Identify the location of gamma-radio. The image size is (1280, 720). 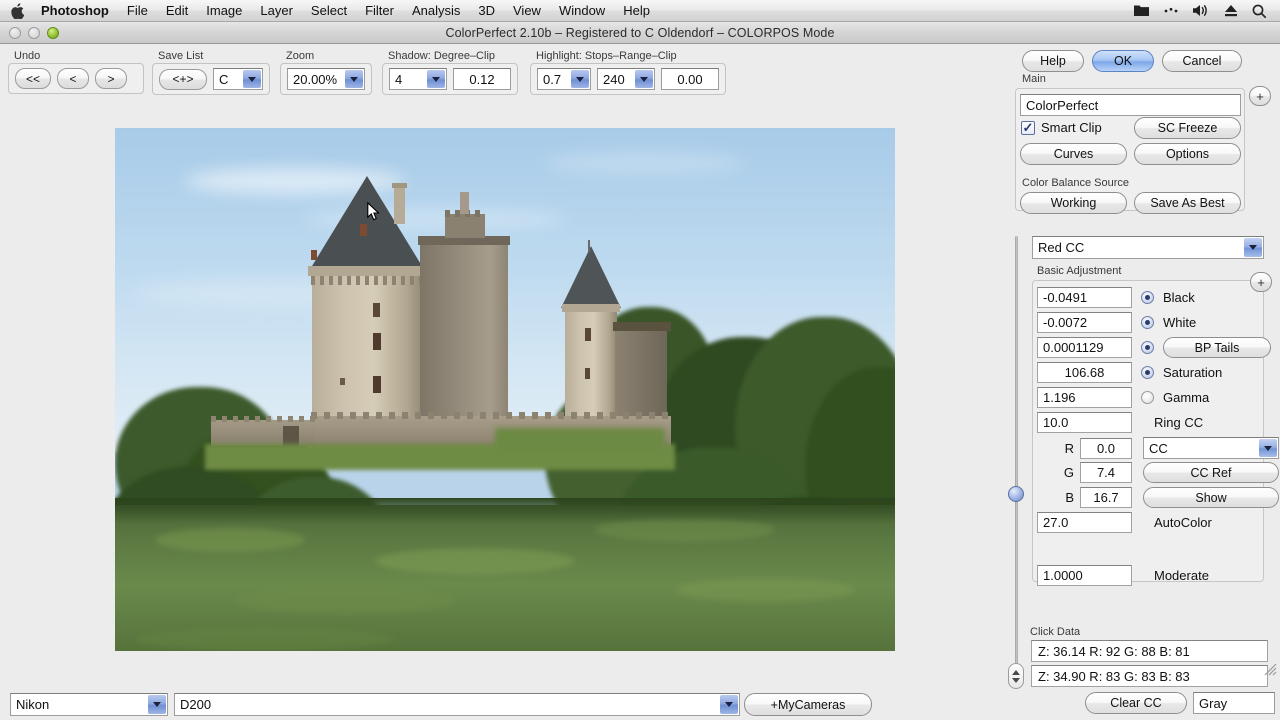
(1147, 397).